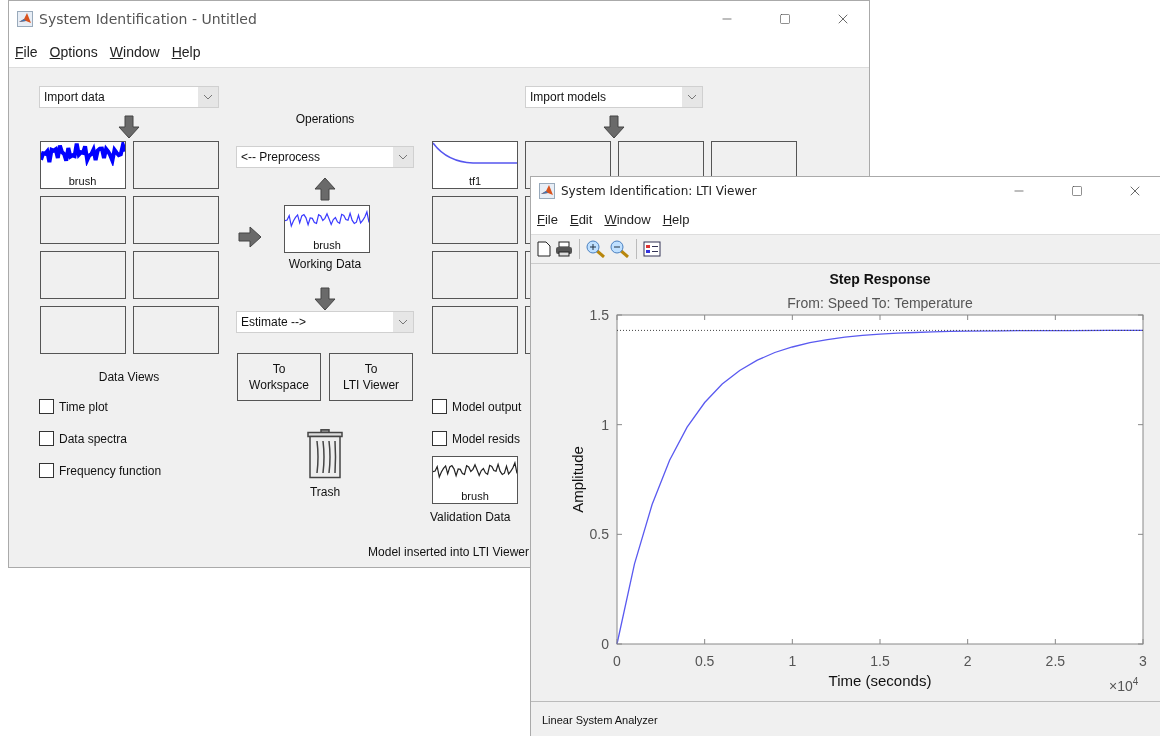  Describe the element at coordinates (600, 719) in the screenshot. I see `status-text: Linear System Analyzer` at that location.